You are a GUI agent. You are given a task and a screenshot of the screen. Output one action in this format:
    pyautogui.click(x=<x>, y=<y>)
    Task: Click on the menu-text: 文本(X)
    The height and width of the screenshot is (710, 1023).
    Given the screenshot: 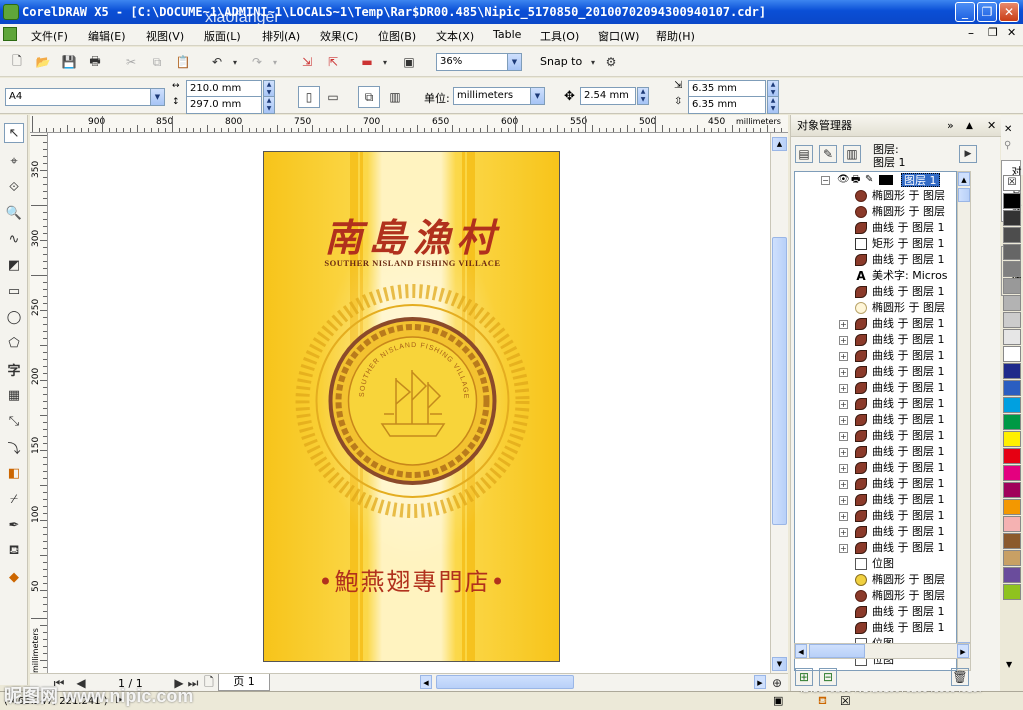 What is the action you would take?
    pyautogui.click(x=455, y=36)
    